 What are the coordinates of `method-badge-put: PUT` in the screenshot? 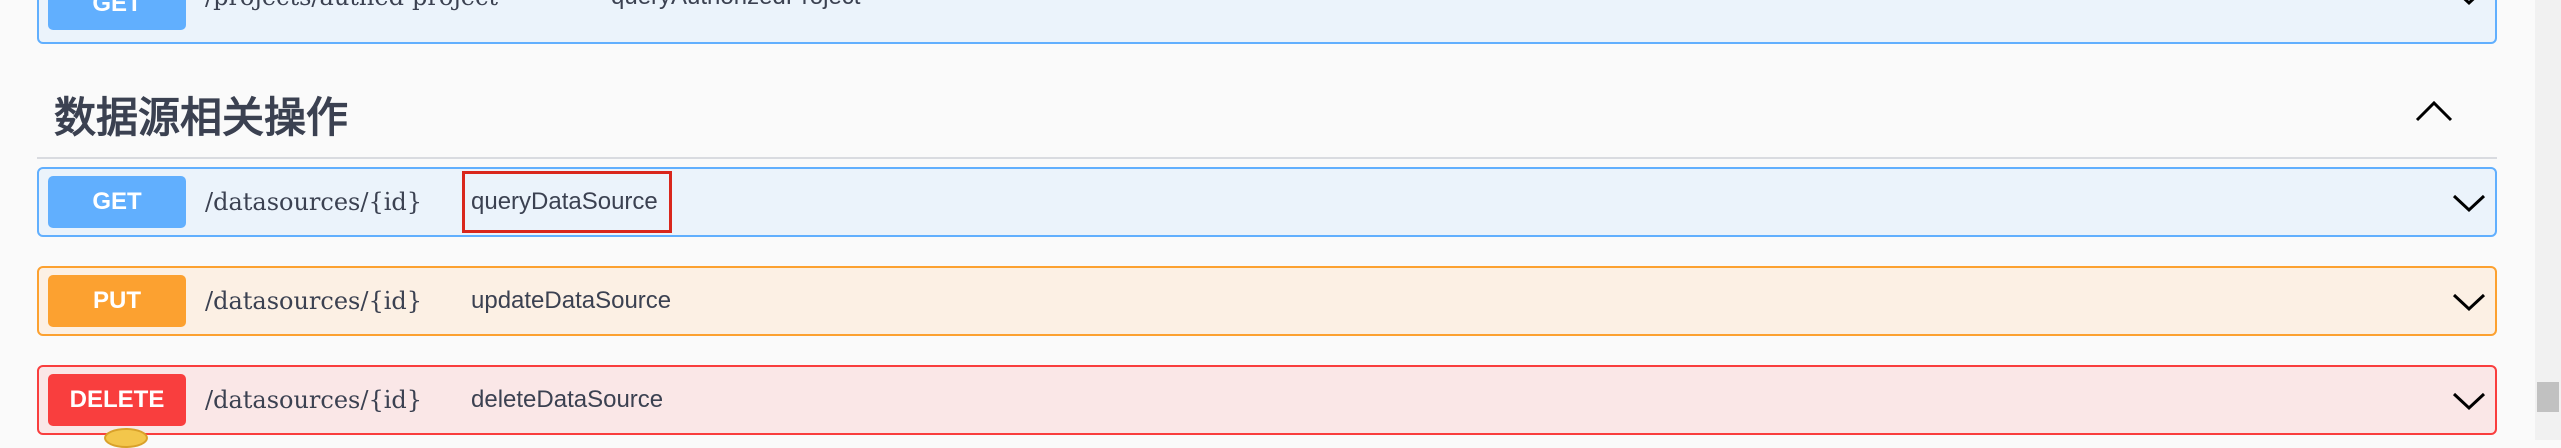 It's located at (117, 301).